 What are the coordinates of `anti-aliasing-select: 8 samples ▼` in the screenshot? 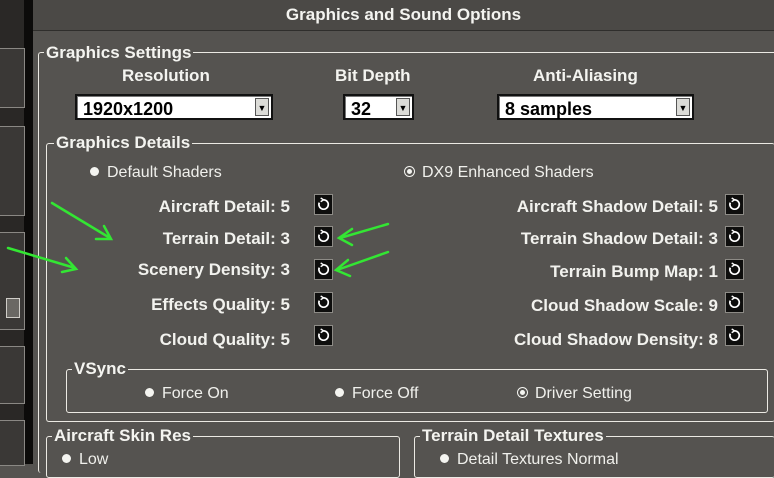 It's located at (595, 107).